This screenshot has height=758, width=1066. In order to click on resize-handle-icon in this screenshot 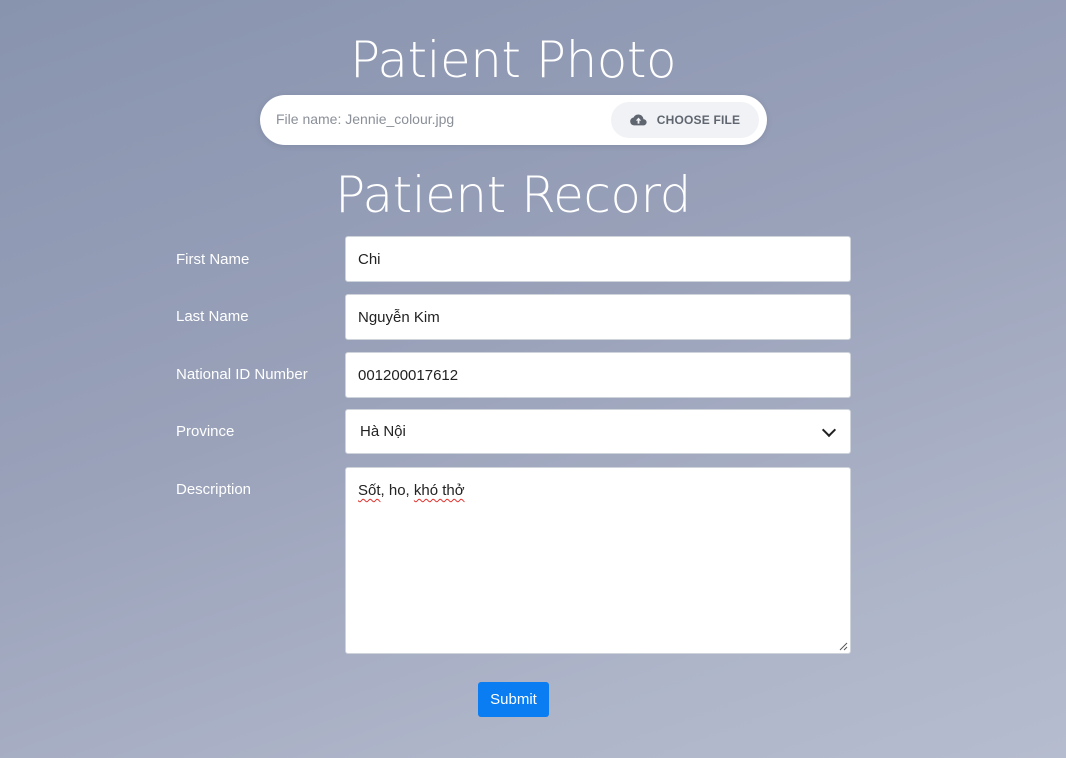, I will do `click(843, 646)`.